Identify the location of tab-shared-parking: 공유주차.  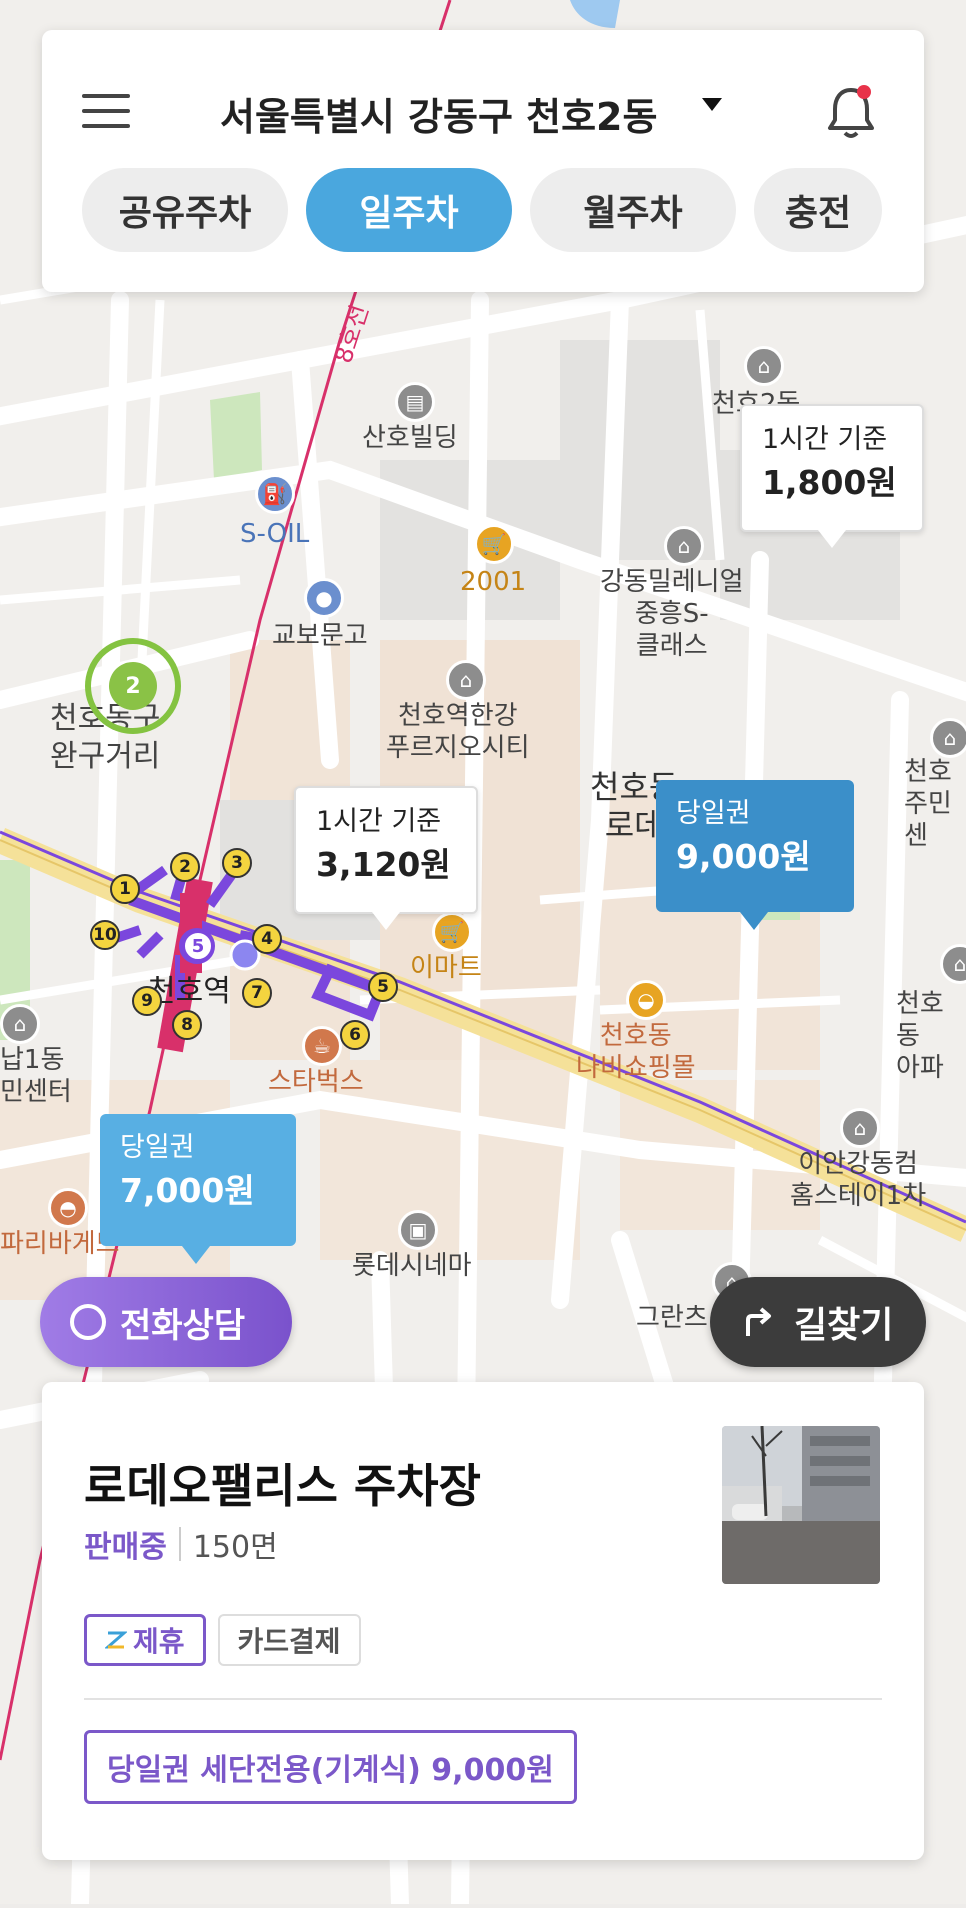
(185, 210).